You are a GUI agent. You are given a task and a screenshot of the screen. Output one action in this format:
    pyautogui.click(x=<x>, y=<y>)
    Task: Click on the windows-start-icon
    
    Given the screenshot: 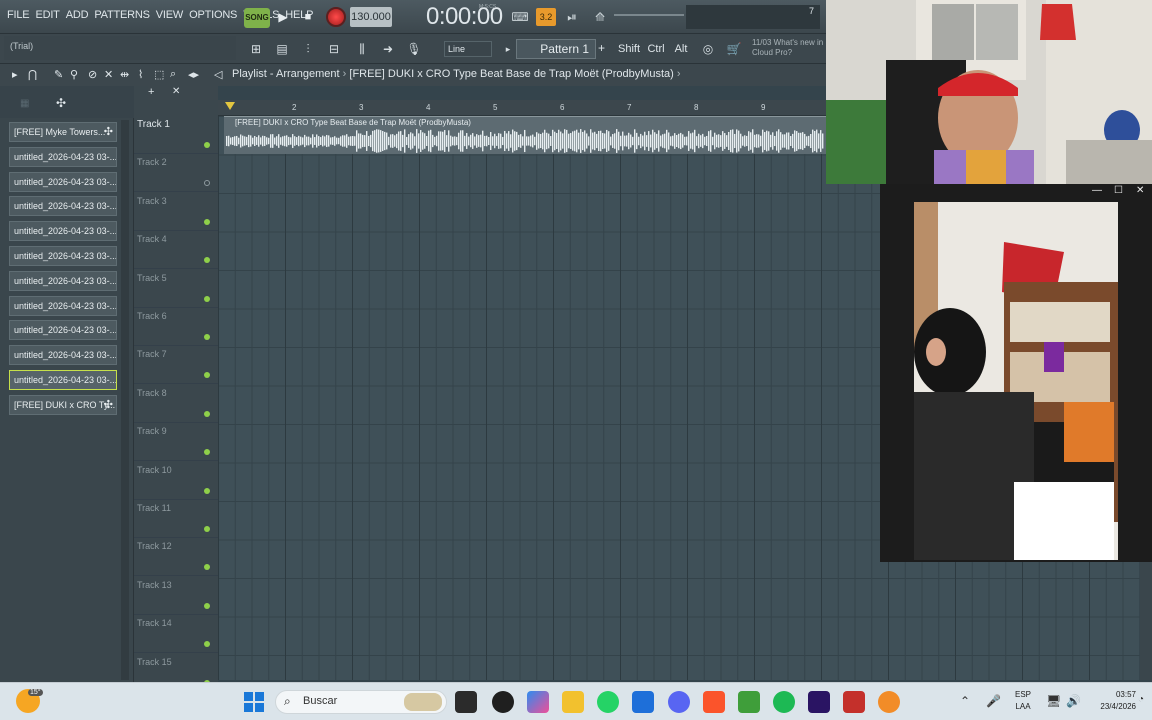 What is the action you would take?
    pyautogui.click(x=254, y=702)
    